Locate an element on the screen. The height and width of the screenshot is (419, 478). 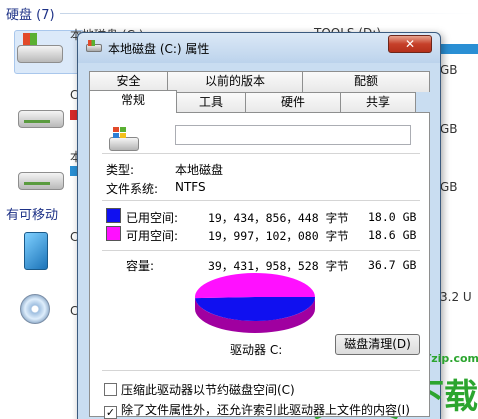
disk-usage-pie-chart is located at coordinates (255, 303).